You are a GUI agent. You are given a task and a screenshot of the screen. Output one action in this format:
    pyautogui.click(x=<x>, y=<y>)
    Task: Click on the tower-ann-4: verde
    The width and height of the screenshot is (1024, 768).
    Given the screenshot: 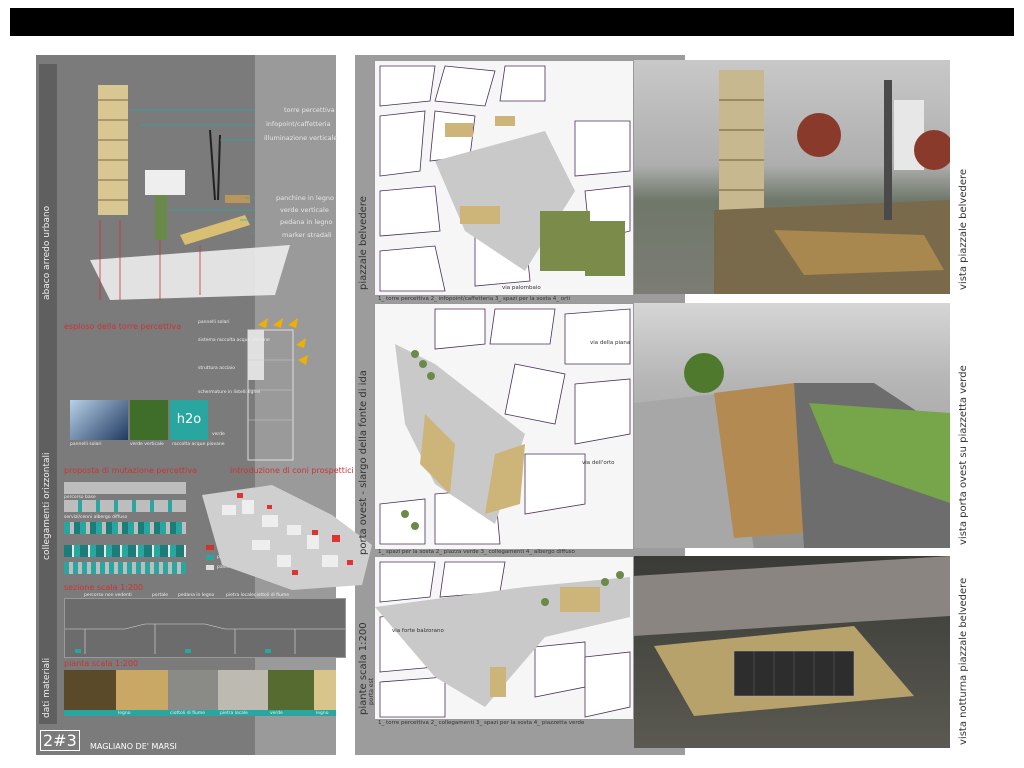 What is the action you would take?
    pyautogui.click(x=218, y=434)
    